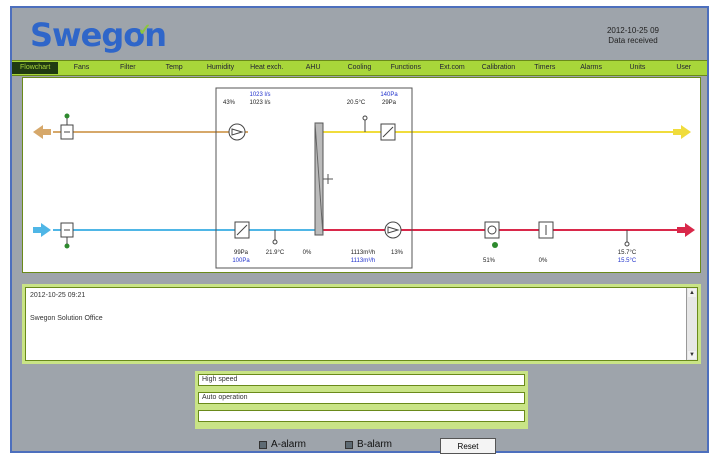  I want to click on header: Swegon ✓ 2012-10-25 09 Data received, so click(359, 34).